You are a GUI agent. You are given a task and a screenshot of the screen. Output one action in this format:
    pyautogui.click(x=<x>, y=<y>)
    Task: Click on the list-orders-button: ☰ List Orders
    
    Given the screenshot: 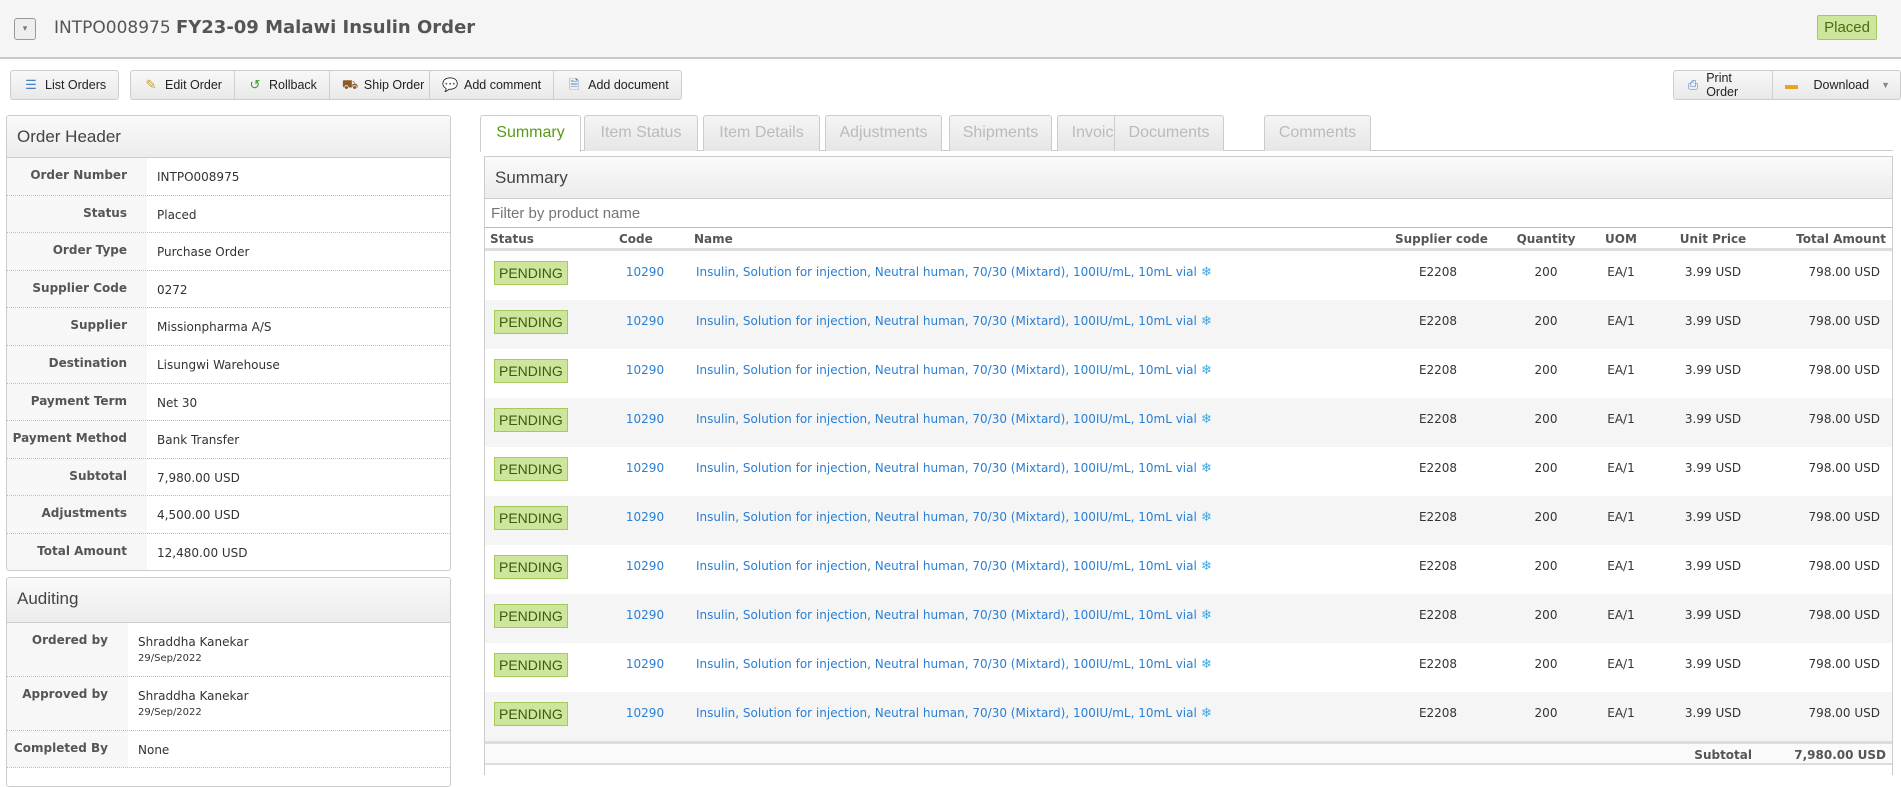 What is the action you would take?
    pyautogui.click(x=64, y=85)
    